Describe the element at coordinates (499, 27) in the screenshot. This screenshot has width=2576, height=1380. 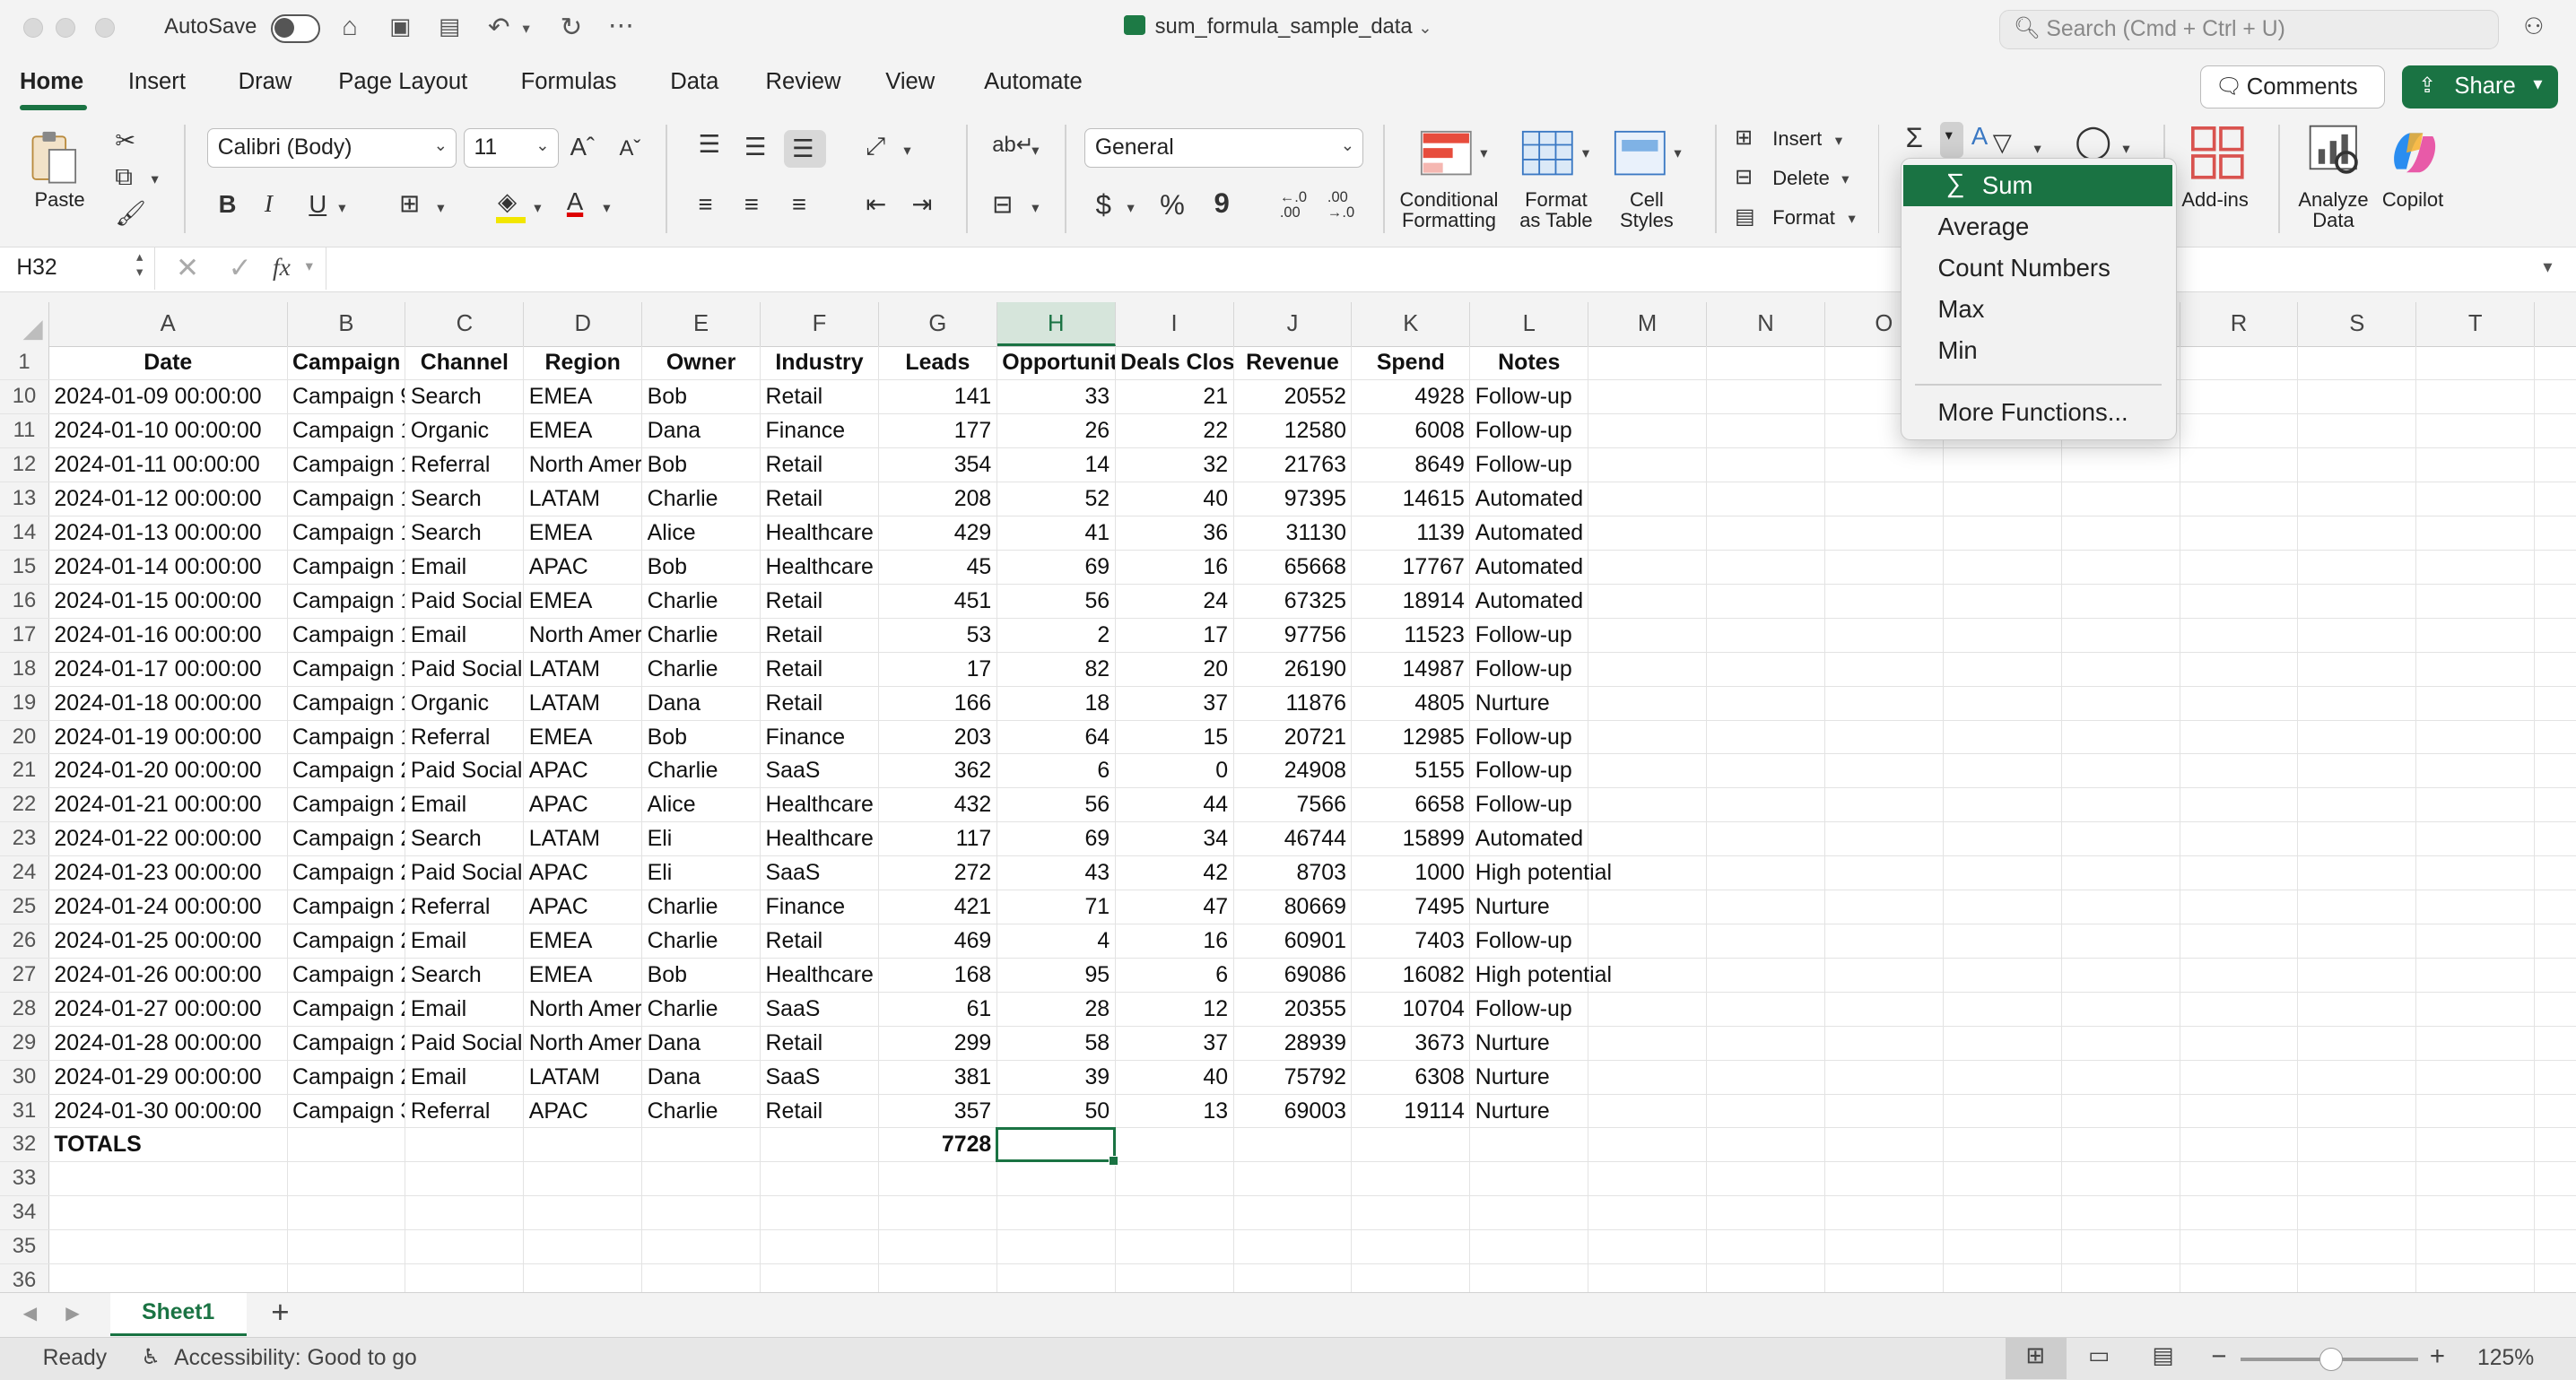
I see `undo-icon: ↶` at that location.